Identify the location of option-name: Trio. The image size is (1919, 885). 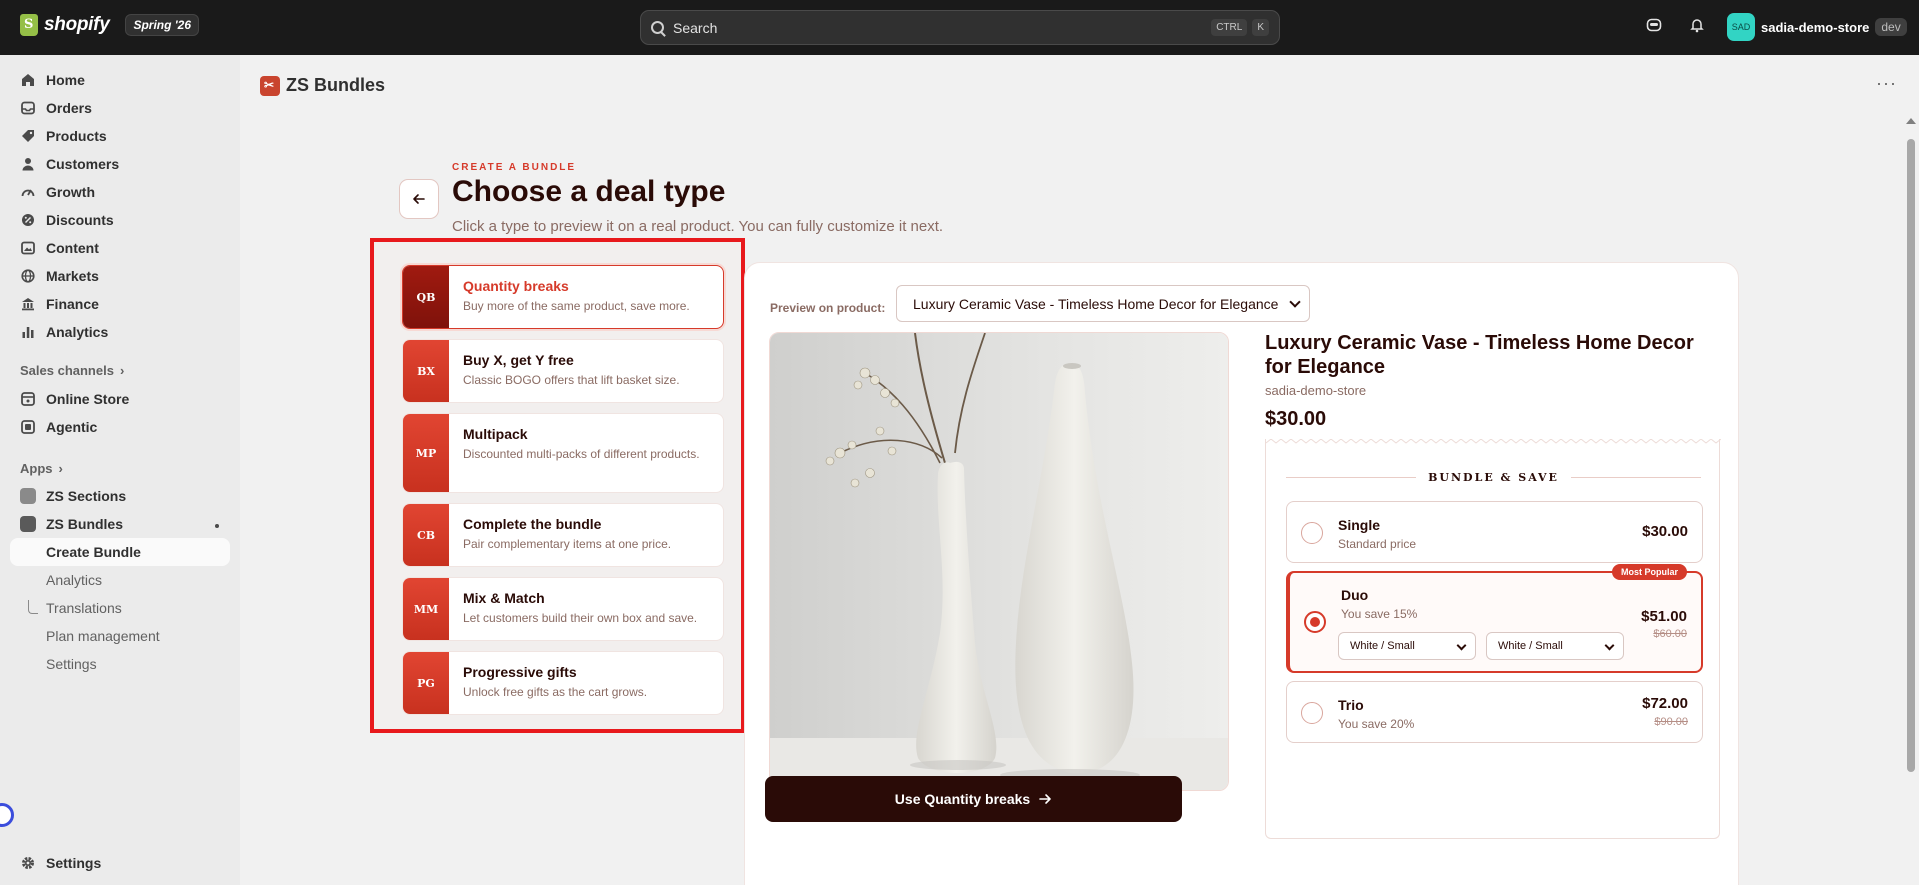
(1351, 705).